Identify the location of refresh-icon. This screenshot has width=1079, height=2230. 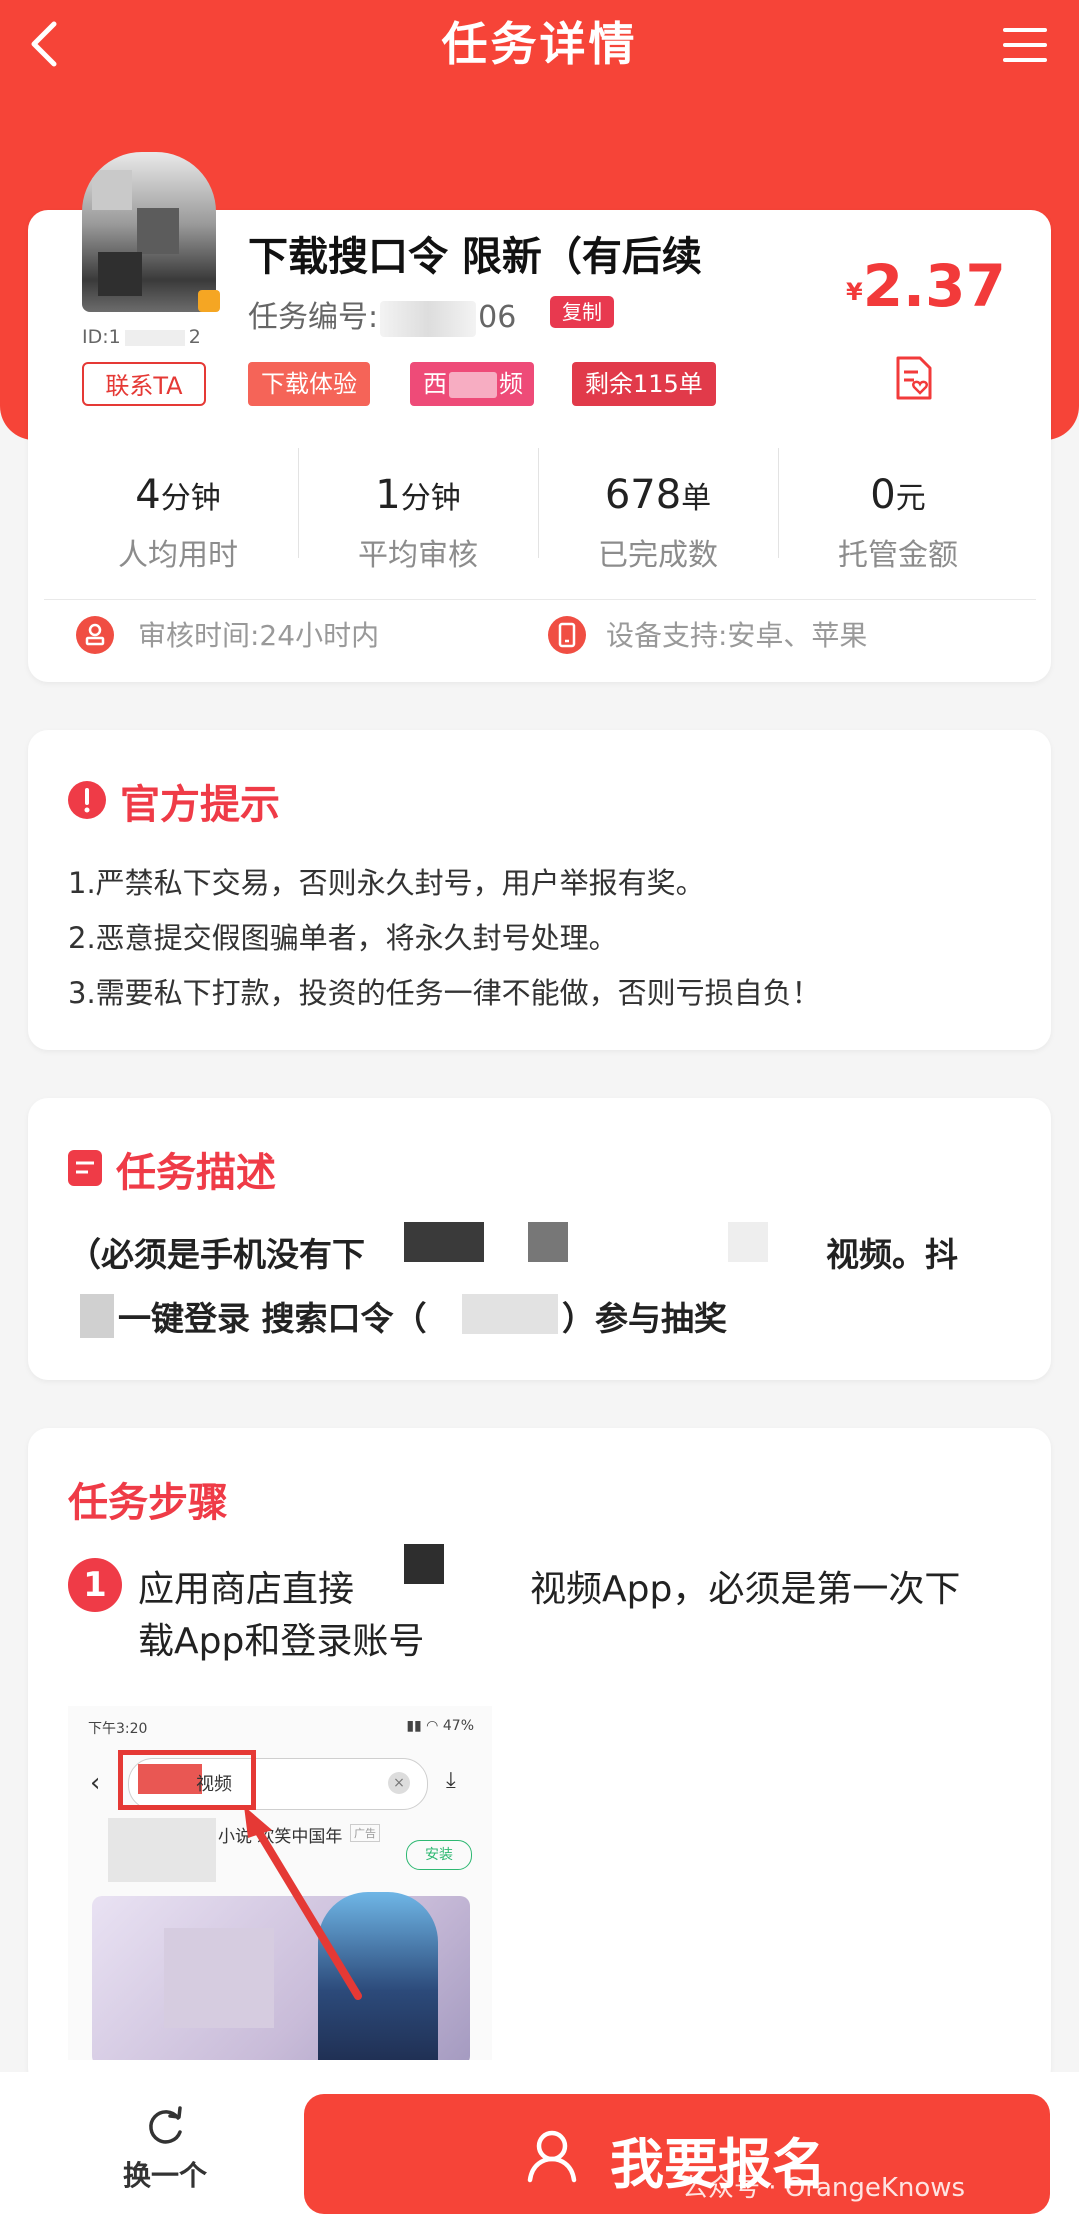
(165, 2125).